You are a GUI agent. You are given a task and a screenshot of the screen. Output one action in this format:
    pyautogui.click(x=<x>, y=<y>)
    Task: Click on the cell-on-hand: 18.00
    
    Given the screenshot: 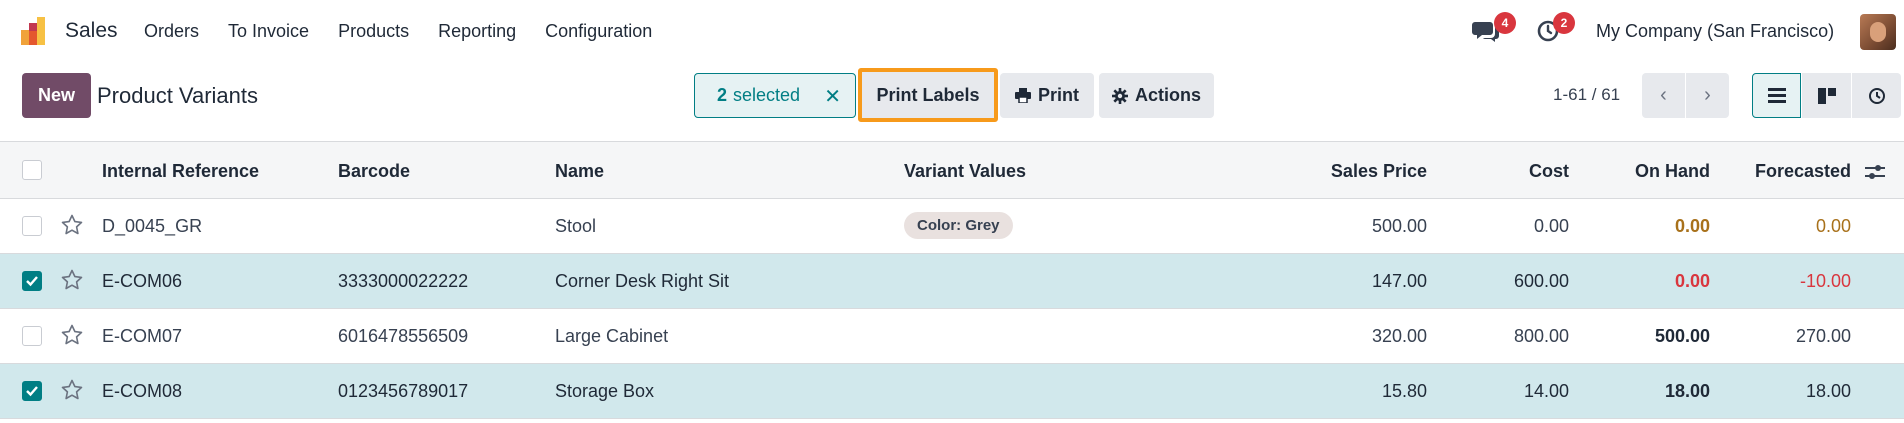 What is the action you would take?
    pyautogui.click(x=1687, y=391)
    